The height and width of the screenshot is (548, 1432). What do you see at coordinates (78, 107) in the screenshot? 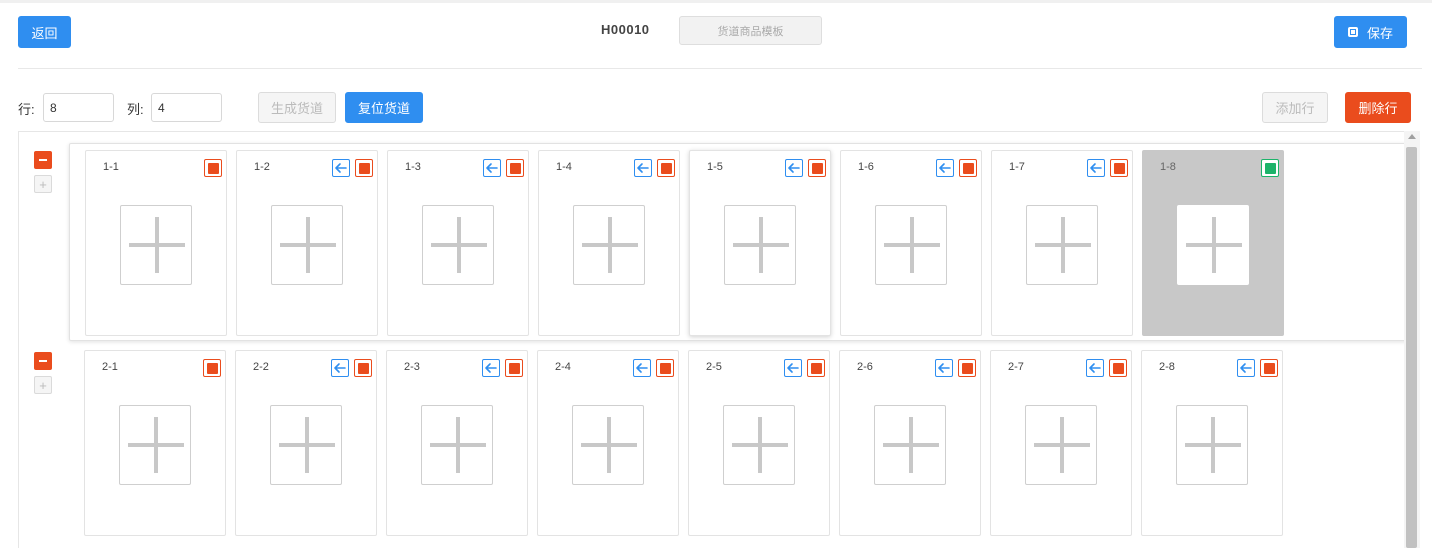
I see `row-count-input: 8` at bounding box center [78, 107].